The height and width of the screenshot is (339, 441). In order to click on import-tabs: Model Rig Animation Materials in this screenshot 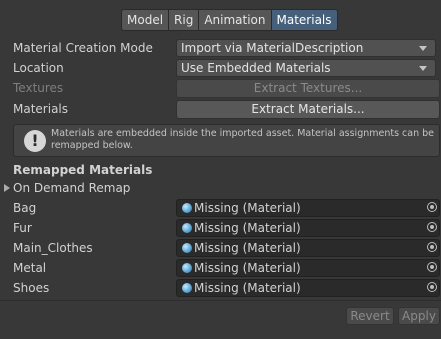, I will do `click(229, 20)`.